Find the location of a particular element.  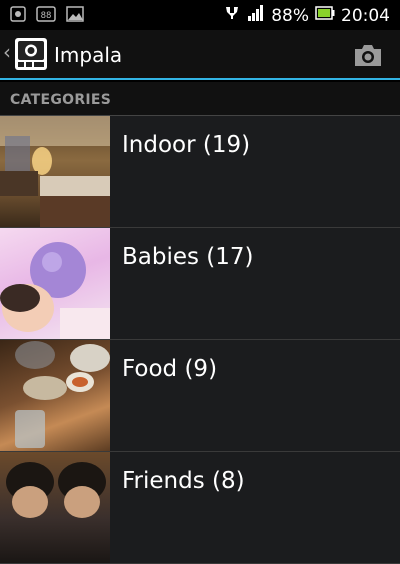

up-chevron-icon: ‹ is located at coordinates (7, 52).